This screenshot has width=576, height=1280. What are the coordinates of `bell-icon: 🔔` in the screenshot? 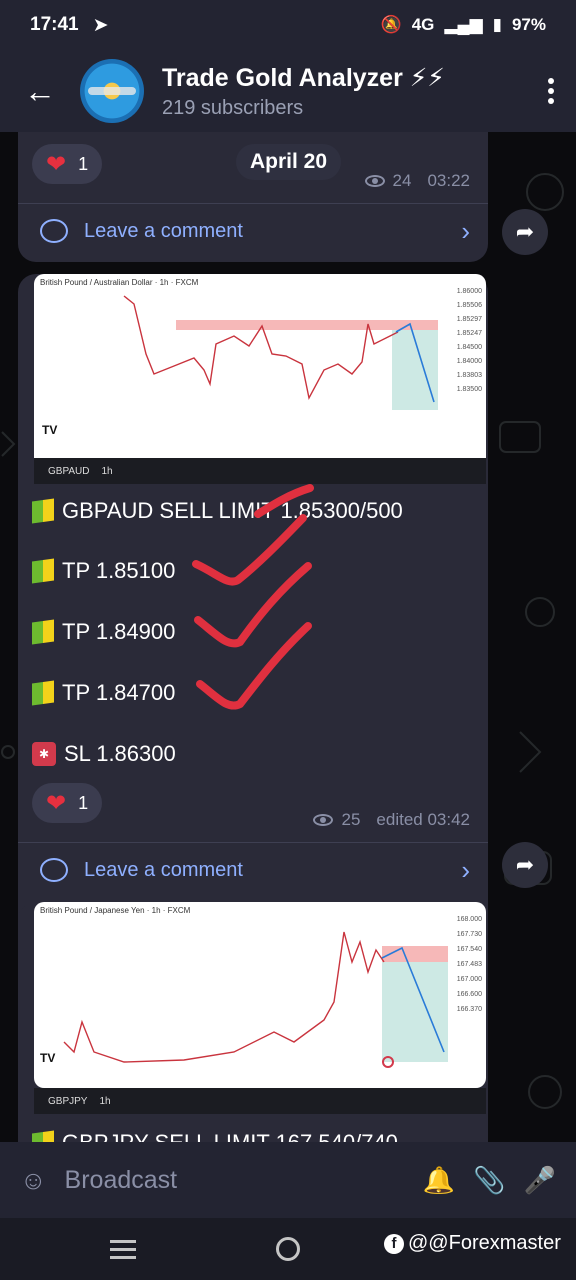 It's located at (439, 1180).